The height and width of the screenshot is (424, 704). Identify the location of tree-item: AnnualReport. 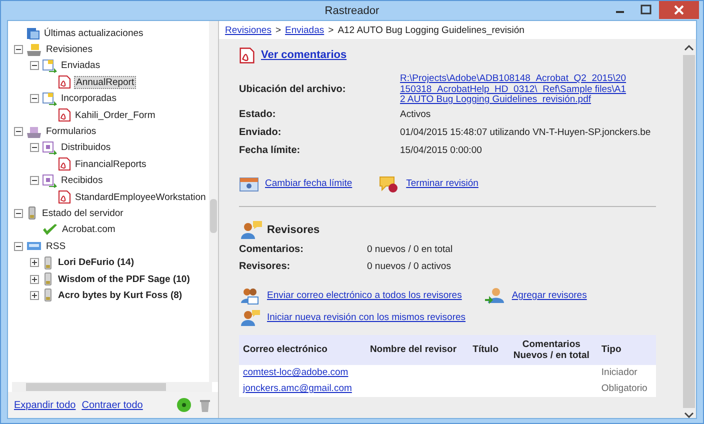
(105, 82).